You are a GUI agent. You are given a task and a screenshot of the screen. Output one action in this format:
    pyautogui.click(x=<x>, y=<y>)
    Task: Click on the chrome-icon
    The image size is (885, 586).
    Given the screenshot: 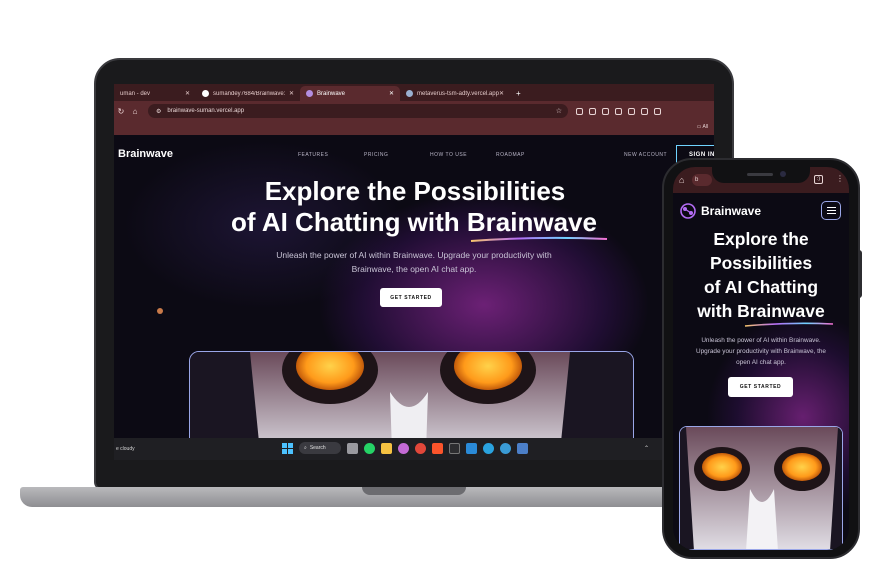 What is the action you would take?
    pyautogui.click(x=420, y=448)
    